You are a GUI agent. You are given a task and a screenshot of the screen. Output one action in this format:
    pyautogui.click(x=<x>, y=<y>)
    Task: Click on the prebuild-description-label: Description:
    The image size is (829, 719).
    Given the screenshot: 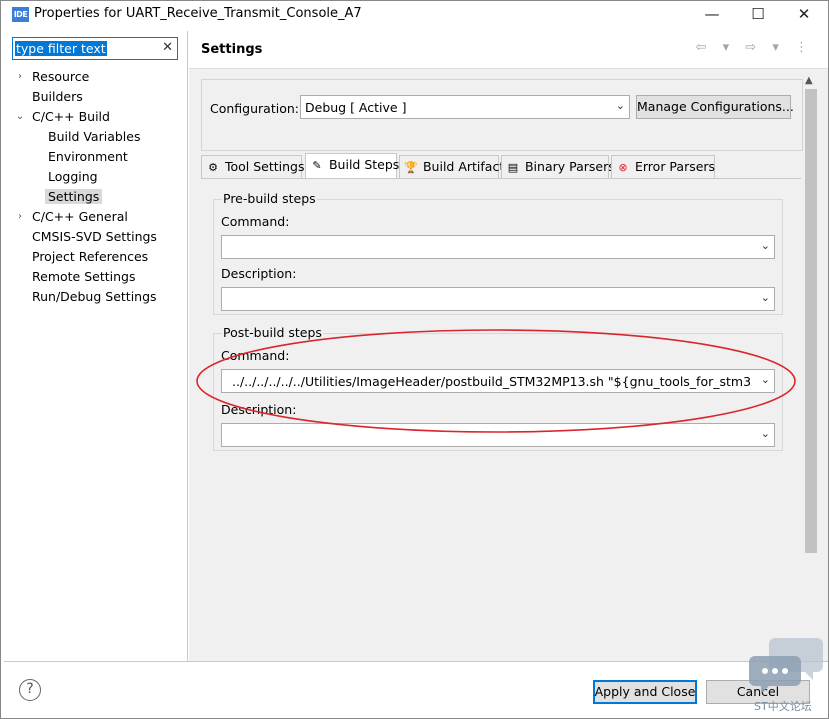 What is the action you would take?
    pyautogui.click(x=259, y=273)
    